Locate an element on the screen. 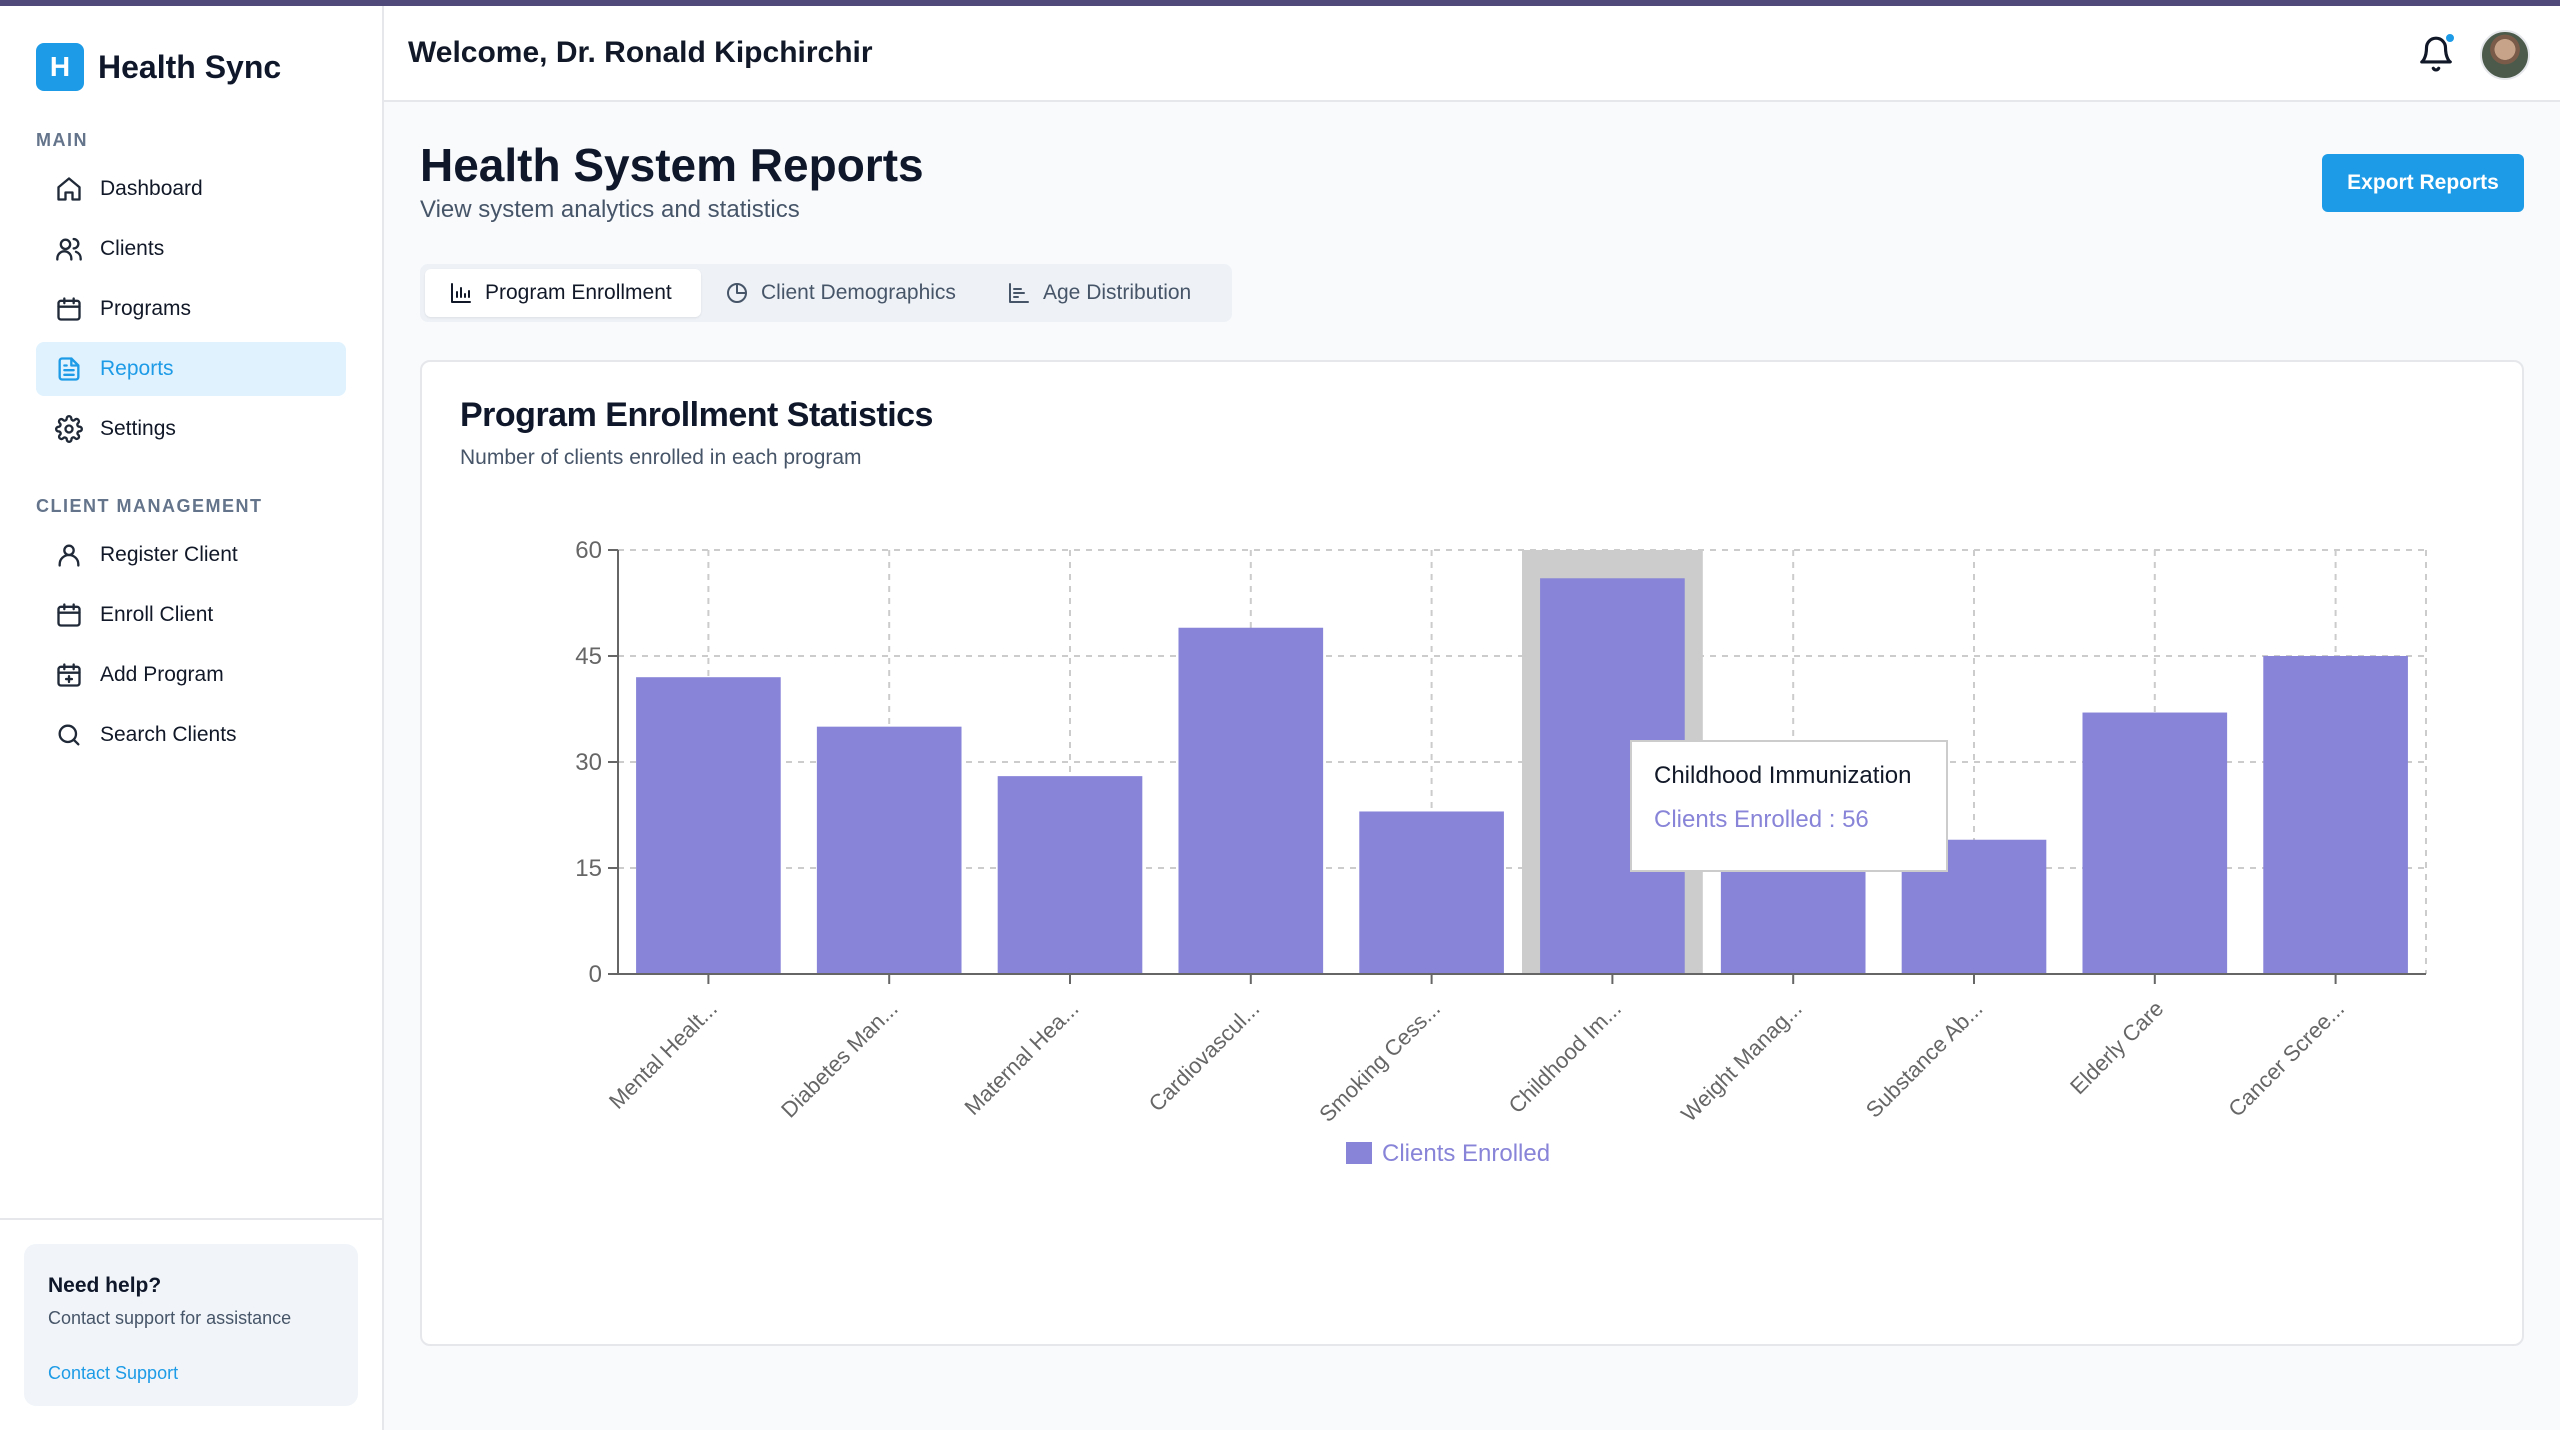 Image resolution: width=2560 pixels, height=1430 pixels. y-tick-label: 0 is located at coordinates (595, 974).